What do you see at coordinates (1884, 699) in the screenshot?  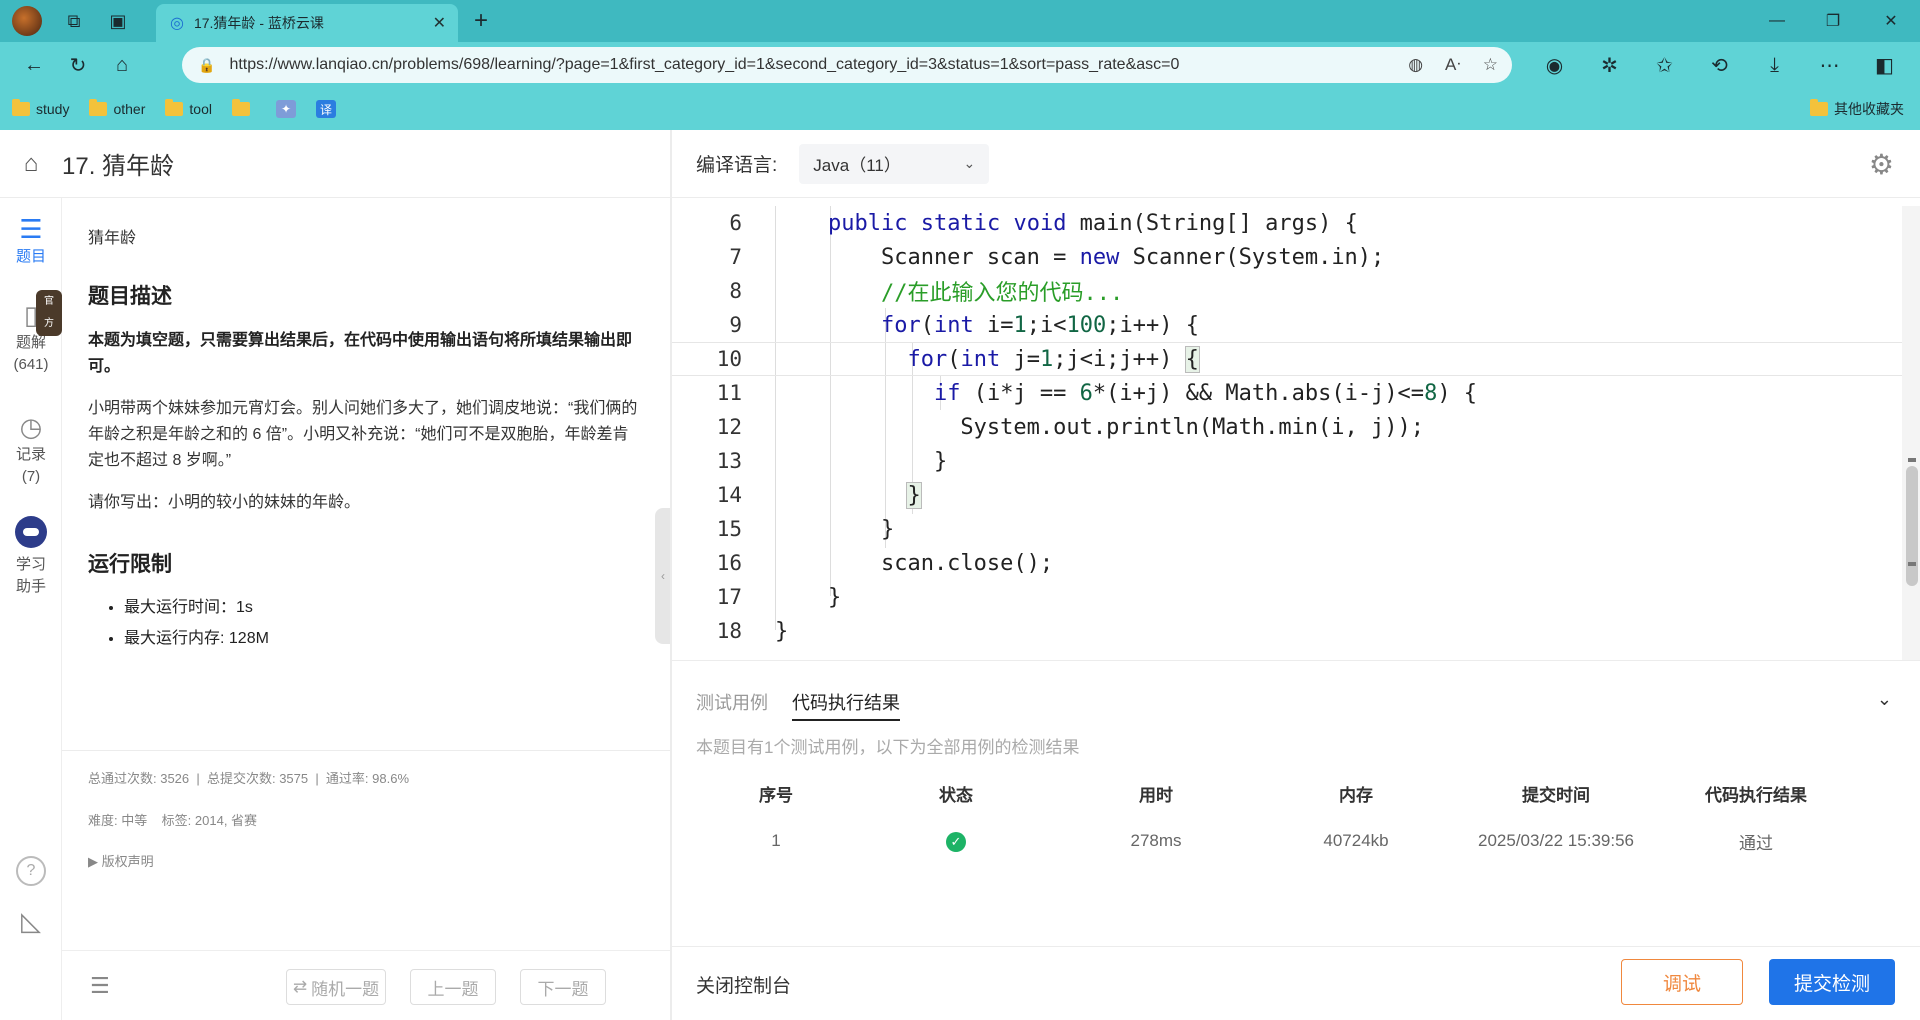 I see `chevron-down-icon: ⌄` at bounding box center [1884, 699].